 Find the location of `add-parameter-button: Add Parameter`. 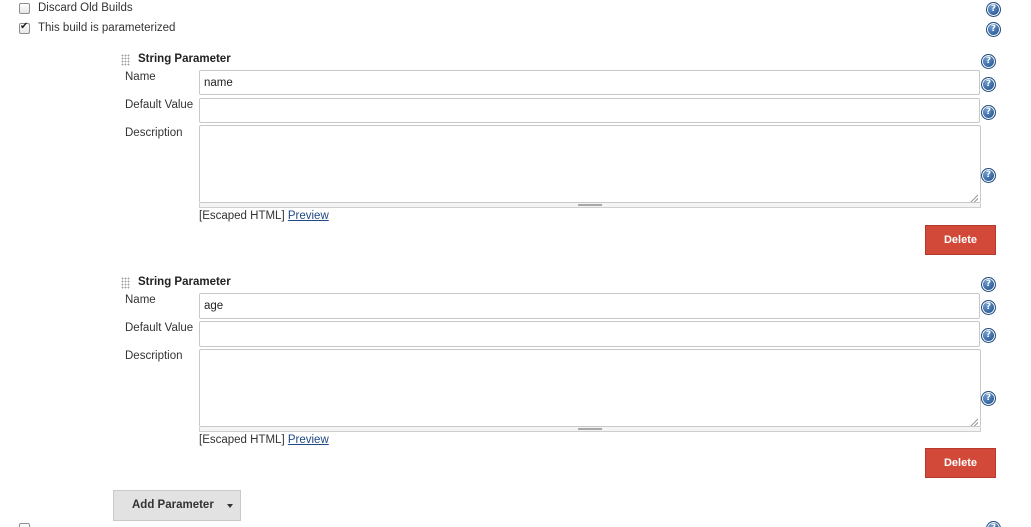

add-parameter-button: Add Parameter is located at coordinates (177, 505).